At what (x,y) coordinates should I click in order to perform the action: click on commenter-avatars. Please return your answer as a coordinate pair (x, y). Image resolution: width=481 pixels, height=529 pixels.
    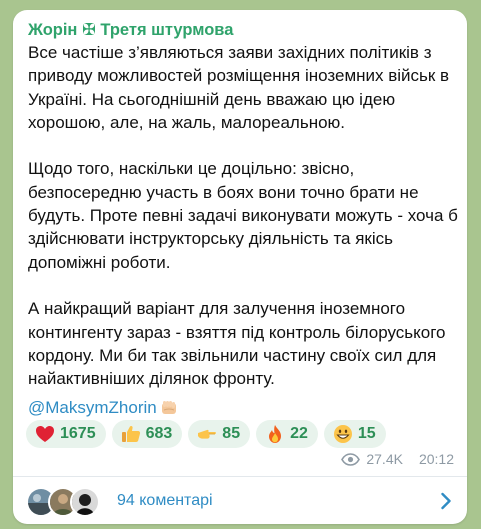
    Looking at the image, I should click on (71, 502).